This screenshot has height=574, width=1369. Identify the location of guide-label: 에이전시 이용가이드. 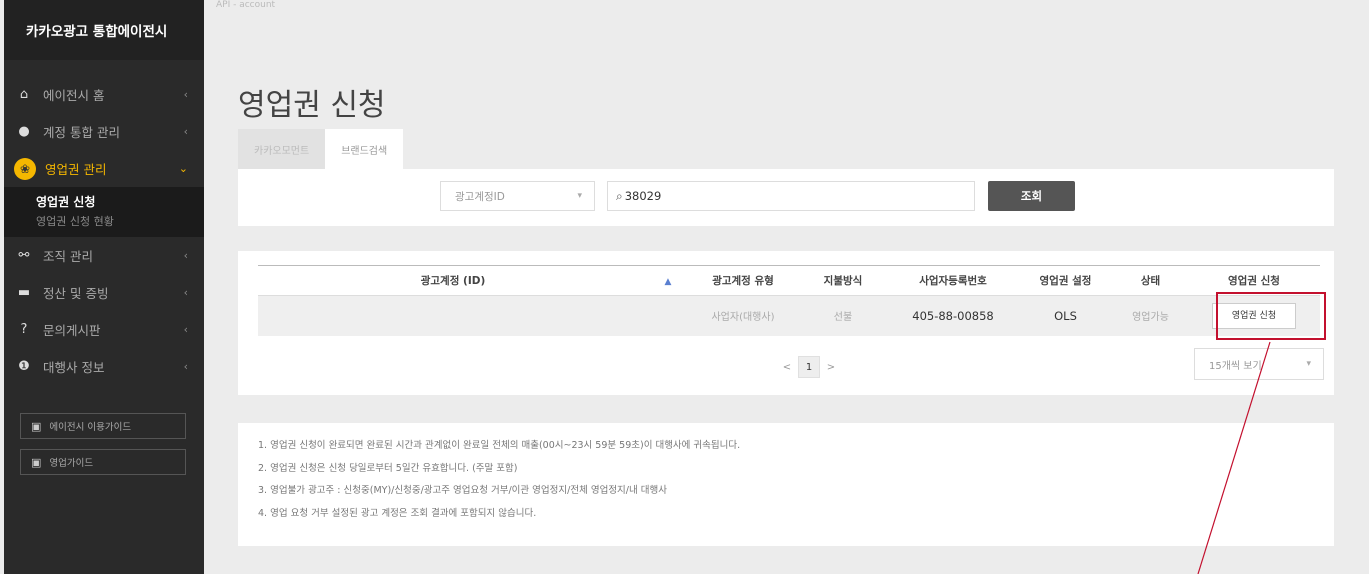
(90, 427).